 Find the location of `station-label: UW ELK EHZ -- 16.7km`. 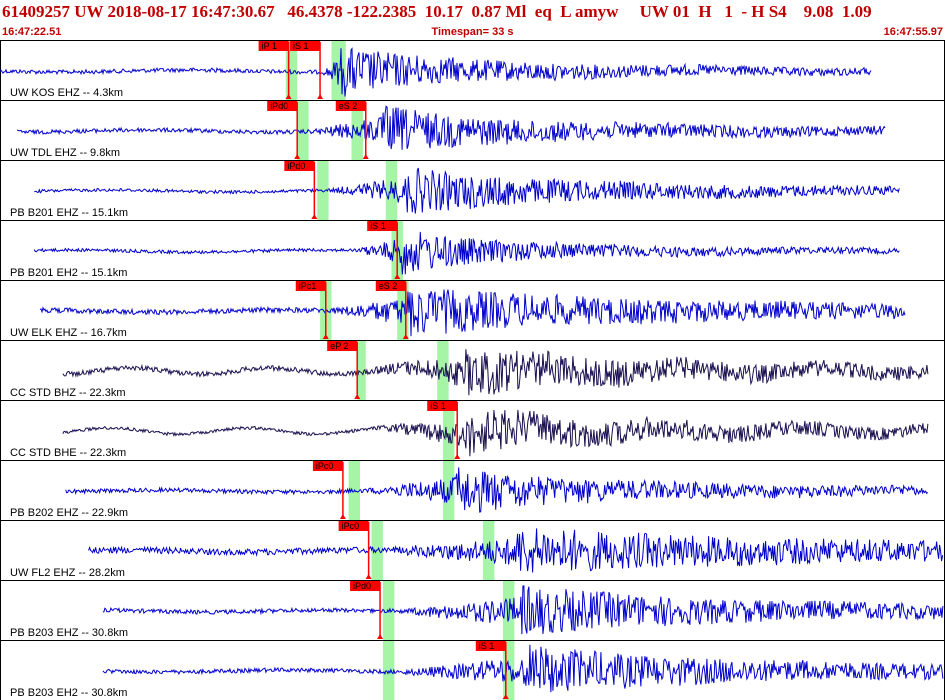

station-label: UW ELK EHZ -- 16.7km is located at coordinates (68, 333).